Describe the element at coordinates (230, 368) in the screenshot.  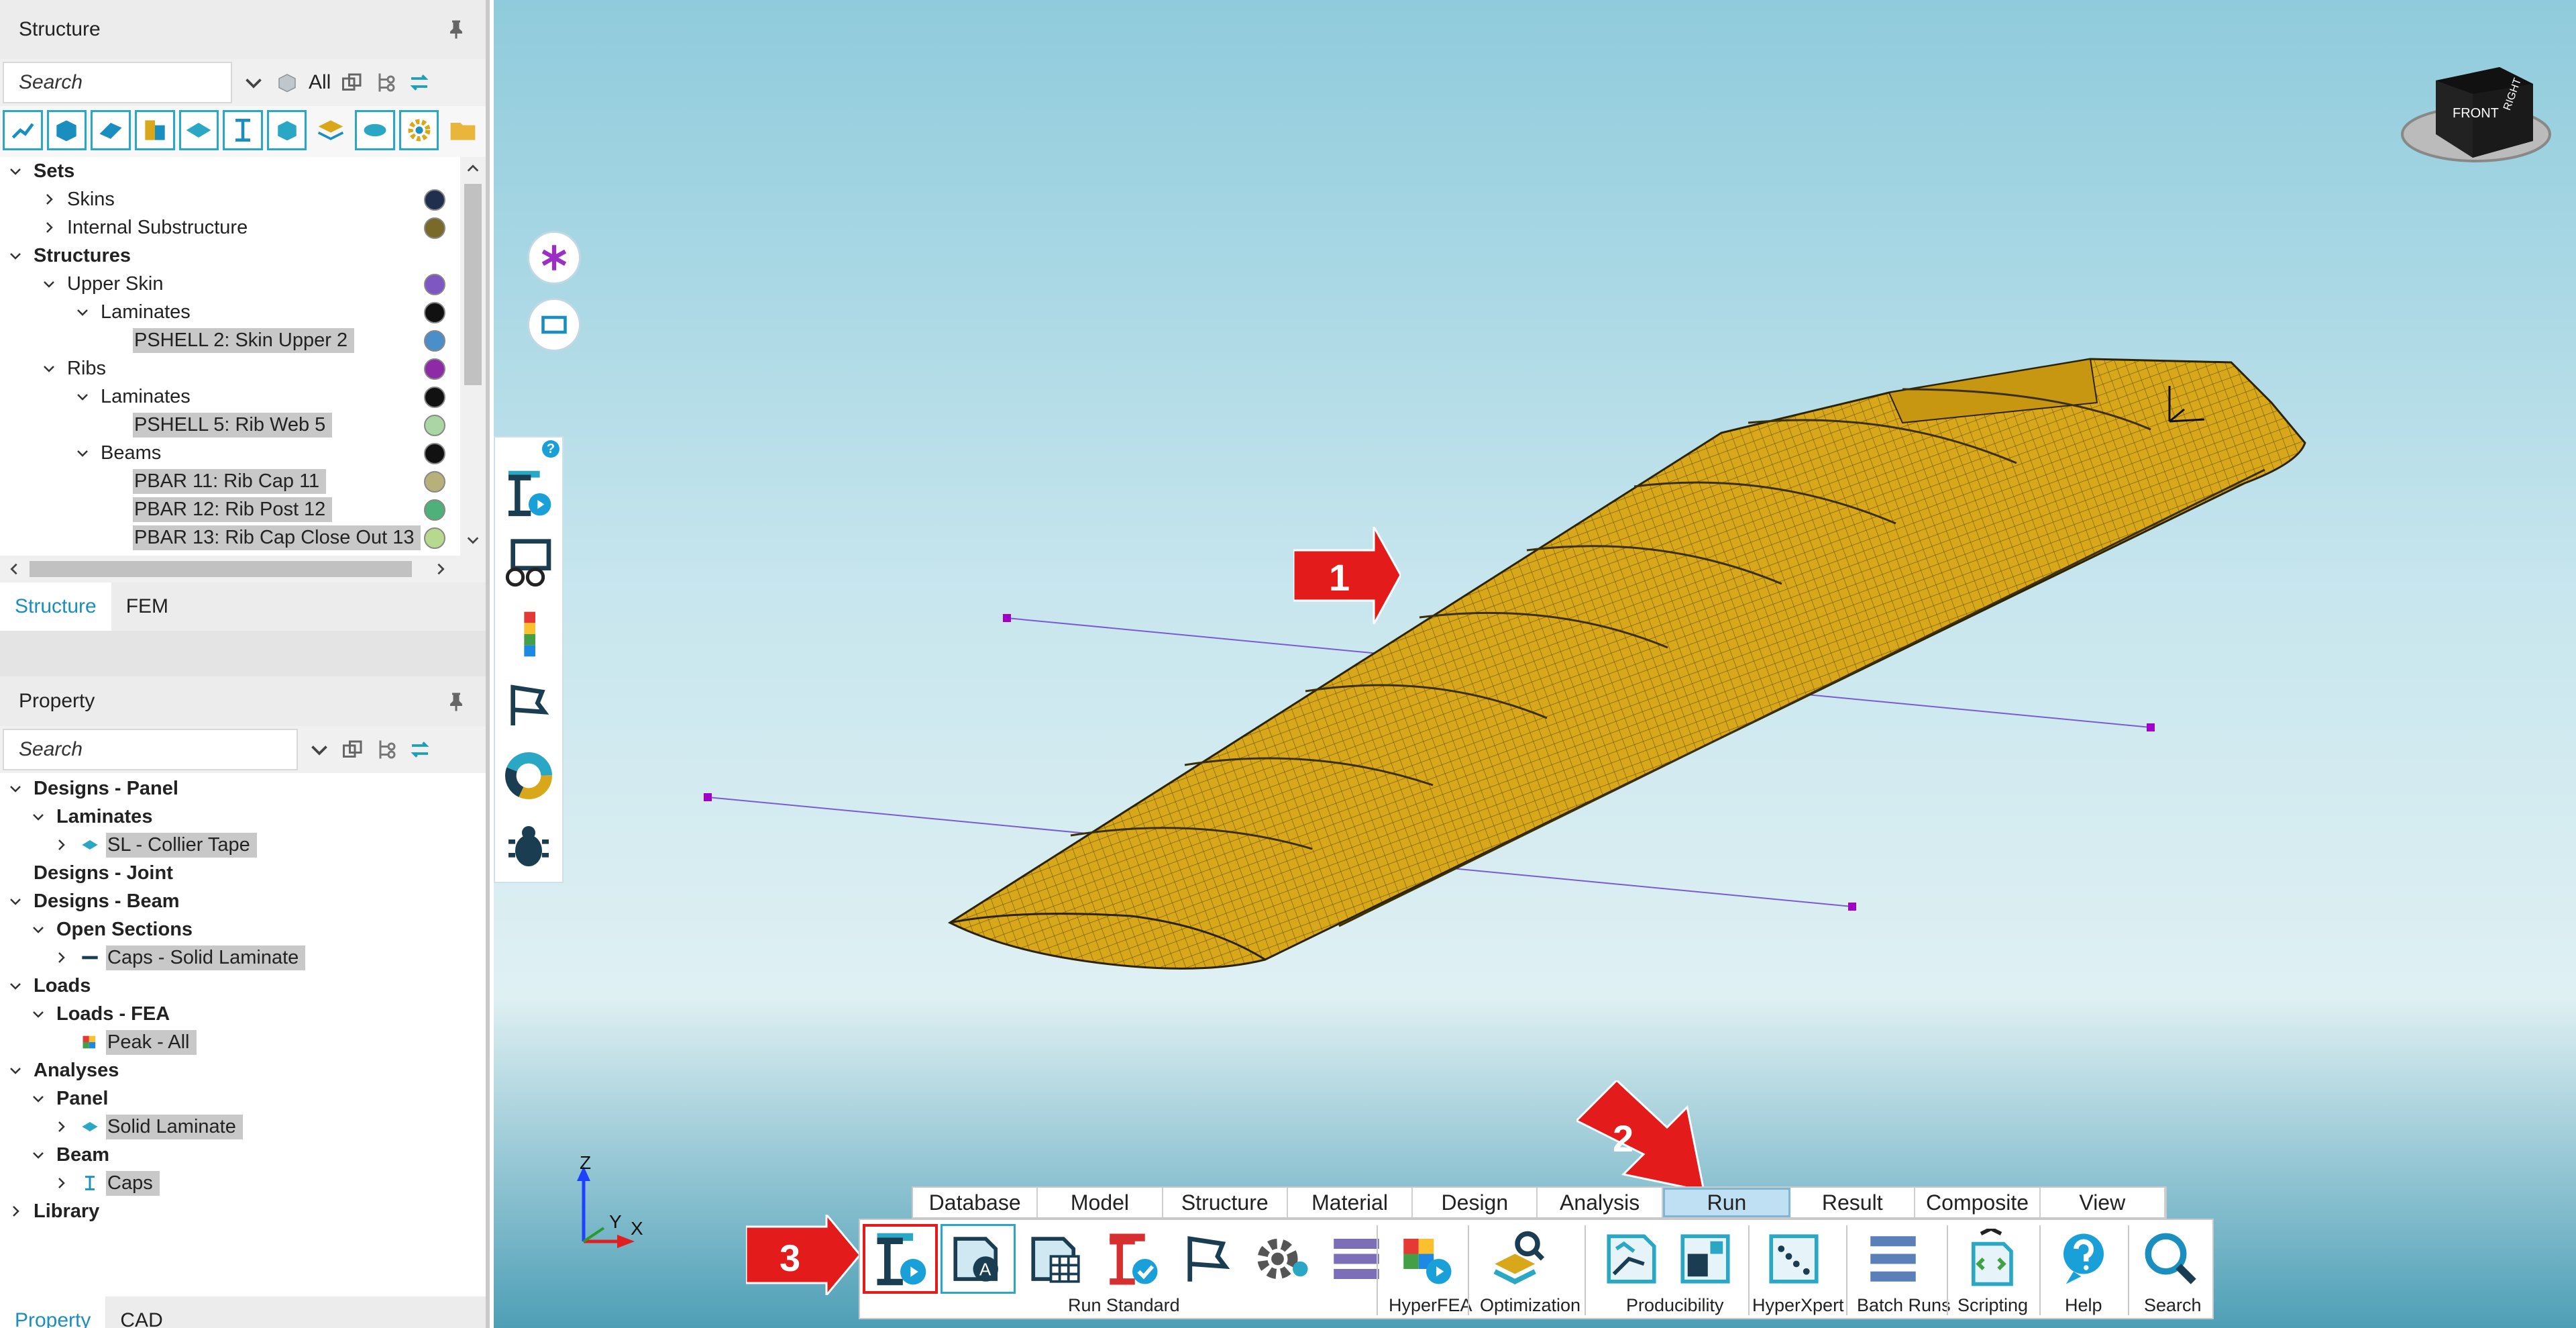
I see `tree-row: Ribs` at that location.